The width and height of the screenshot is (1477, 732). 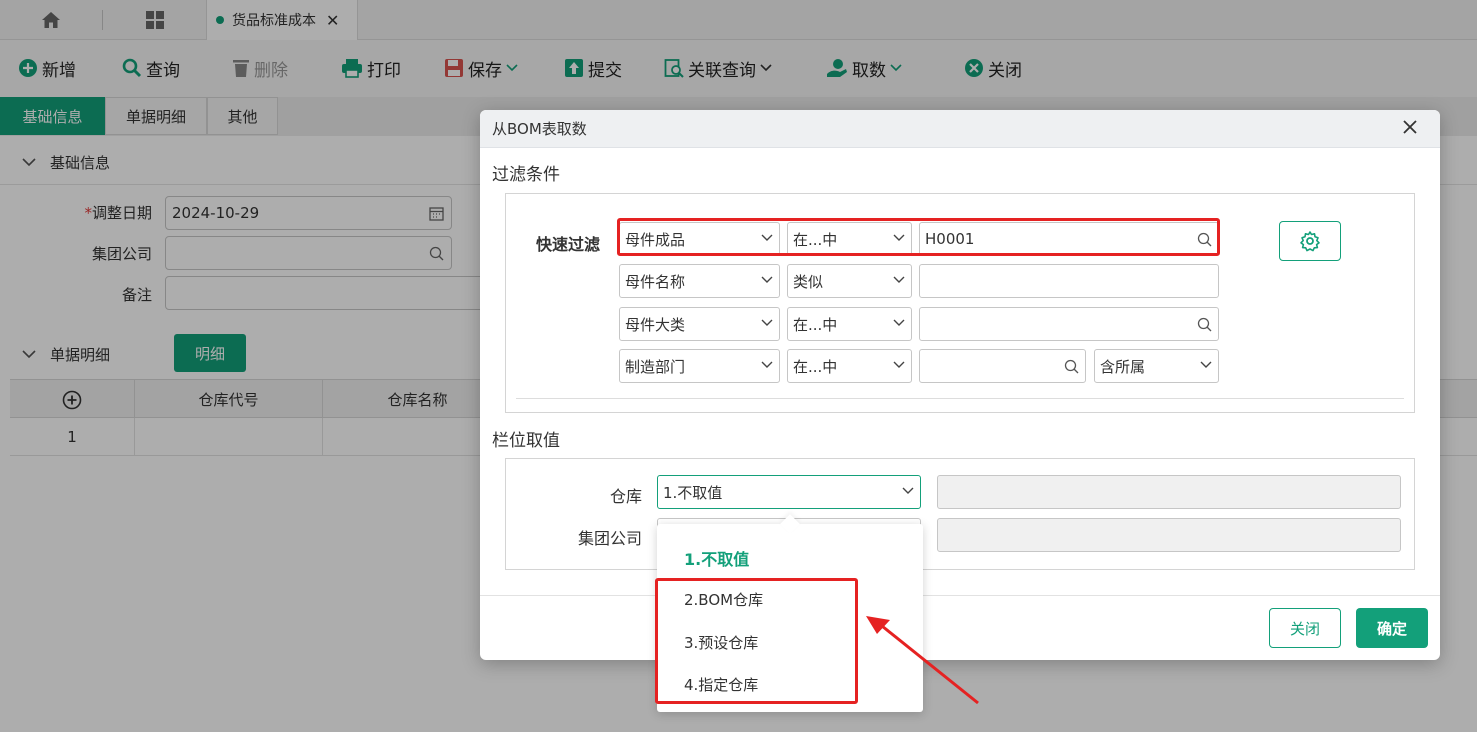 I want to click on option-bom-warehouse: 2.BOM仓库, so click(x=723, y=599).